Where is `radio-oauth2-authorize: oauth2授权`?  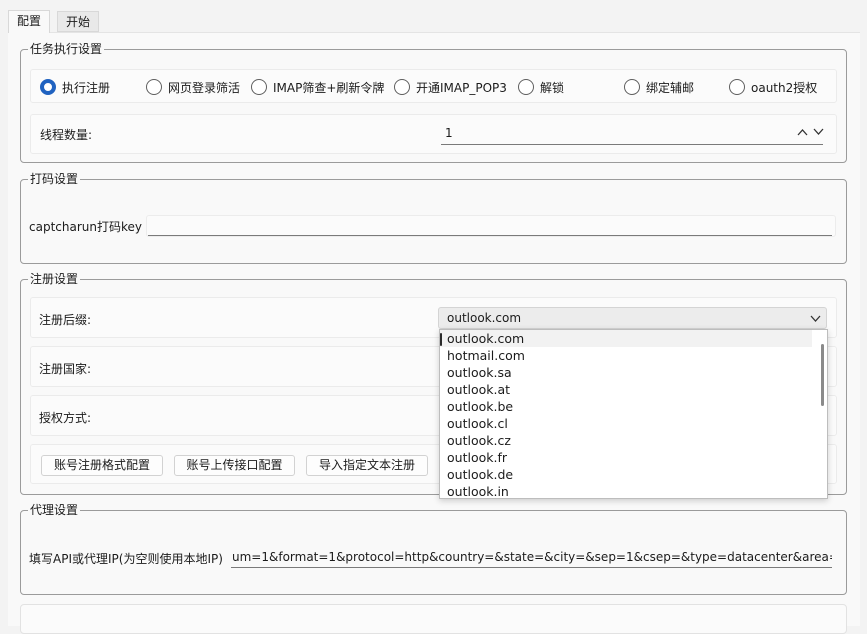
radio-oauth2-authorize: oauth2授权 is located at coordinates (773, 87).